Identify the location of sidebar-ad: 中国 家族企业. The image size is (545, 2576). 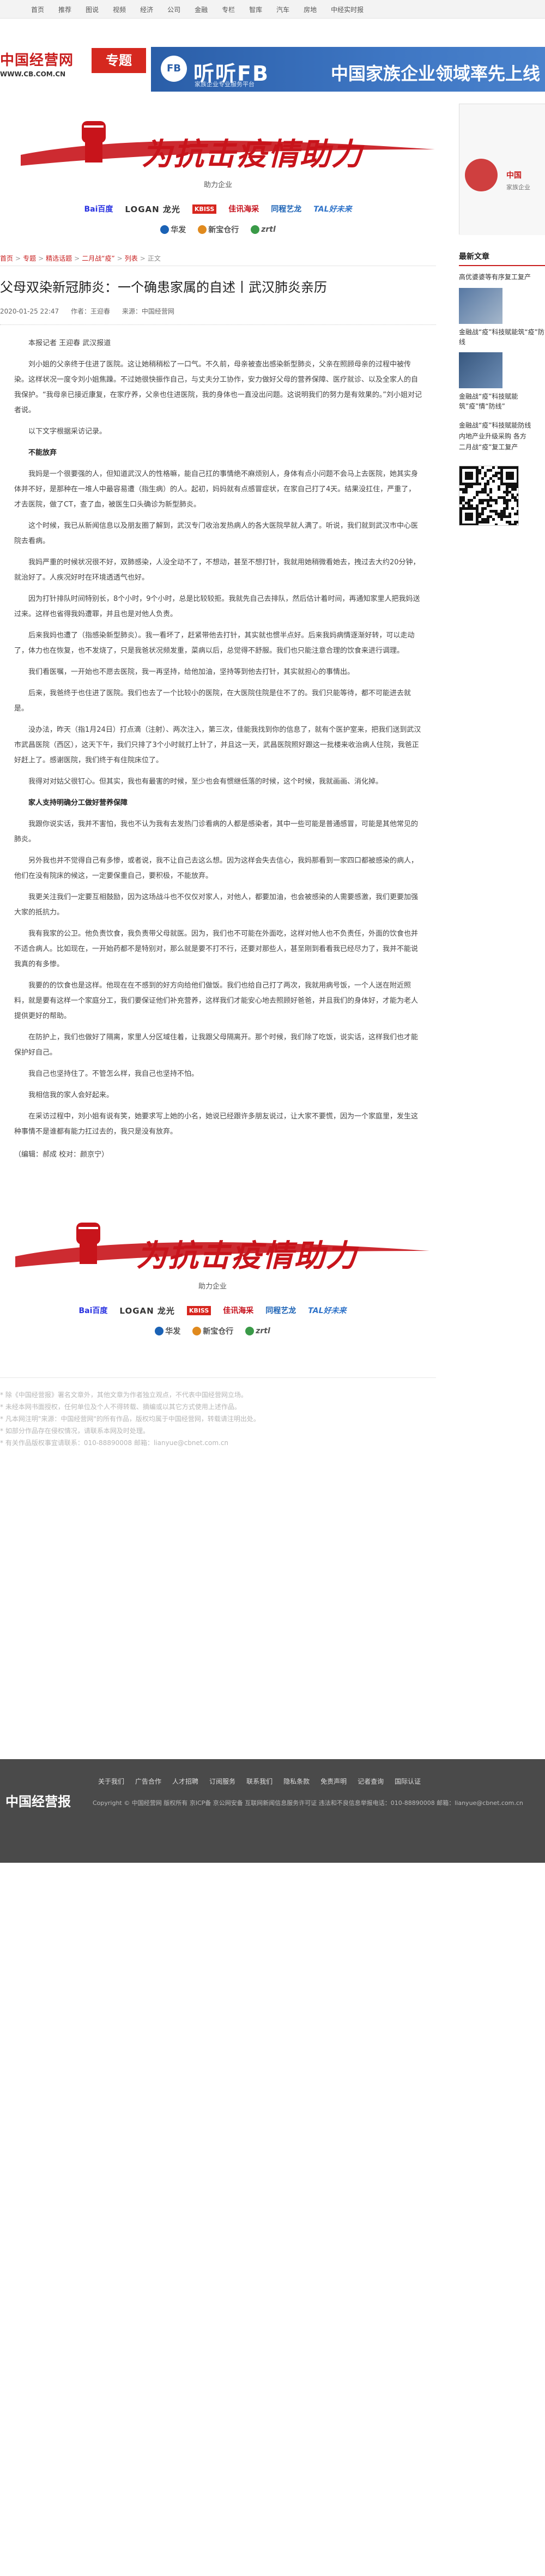
(502, 169).